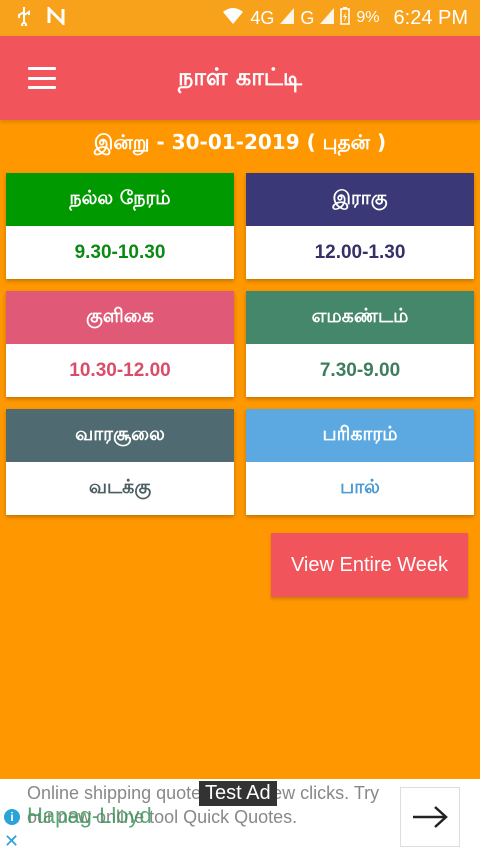  I want to click on card-title: எமகண்டம், so click(360, 317).